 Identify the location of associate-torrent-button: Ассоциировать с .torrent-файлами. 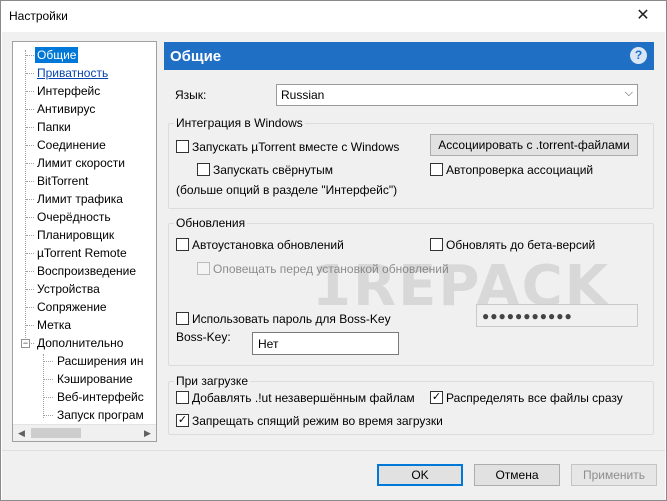
(534, 145).